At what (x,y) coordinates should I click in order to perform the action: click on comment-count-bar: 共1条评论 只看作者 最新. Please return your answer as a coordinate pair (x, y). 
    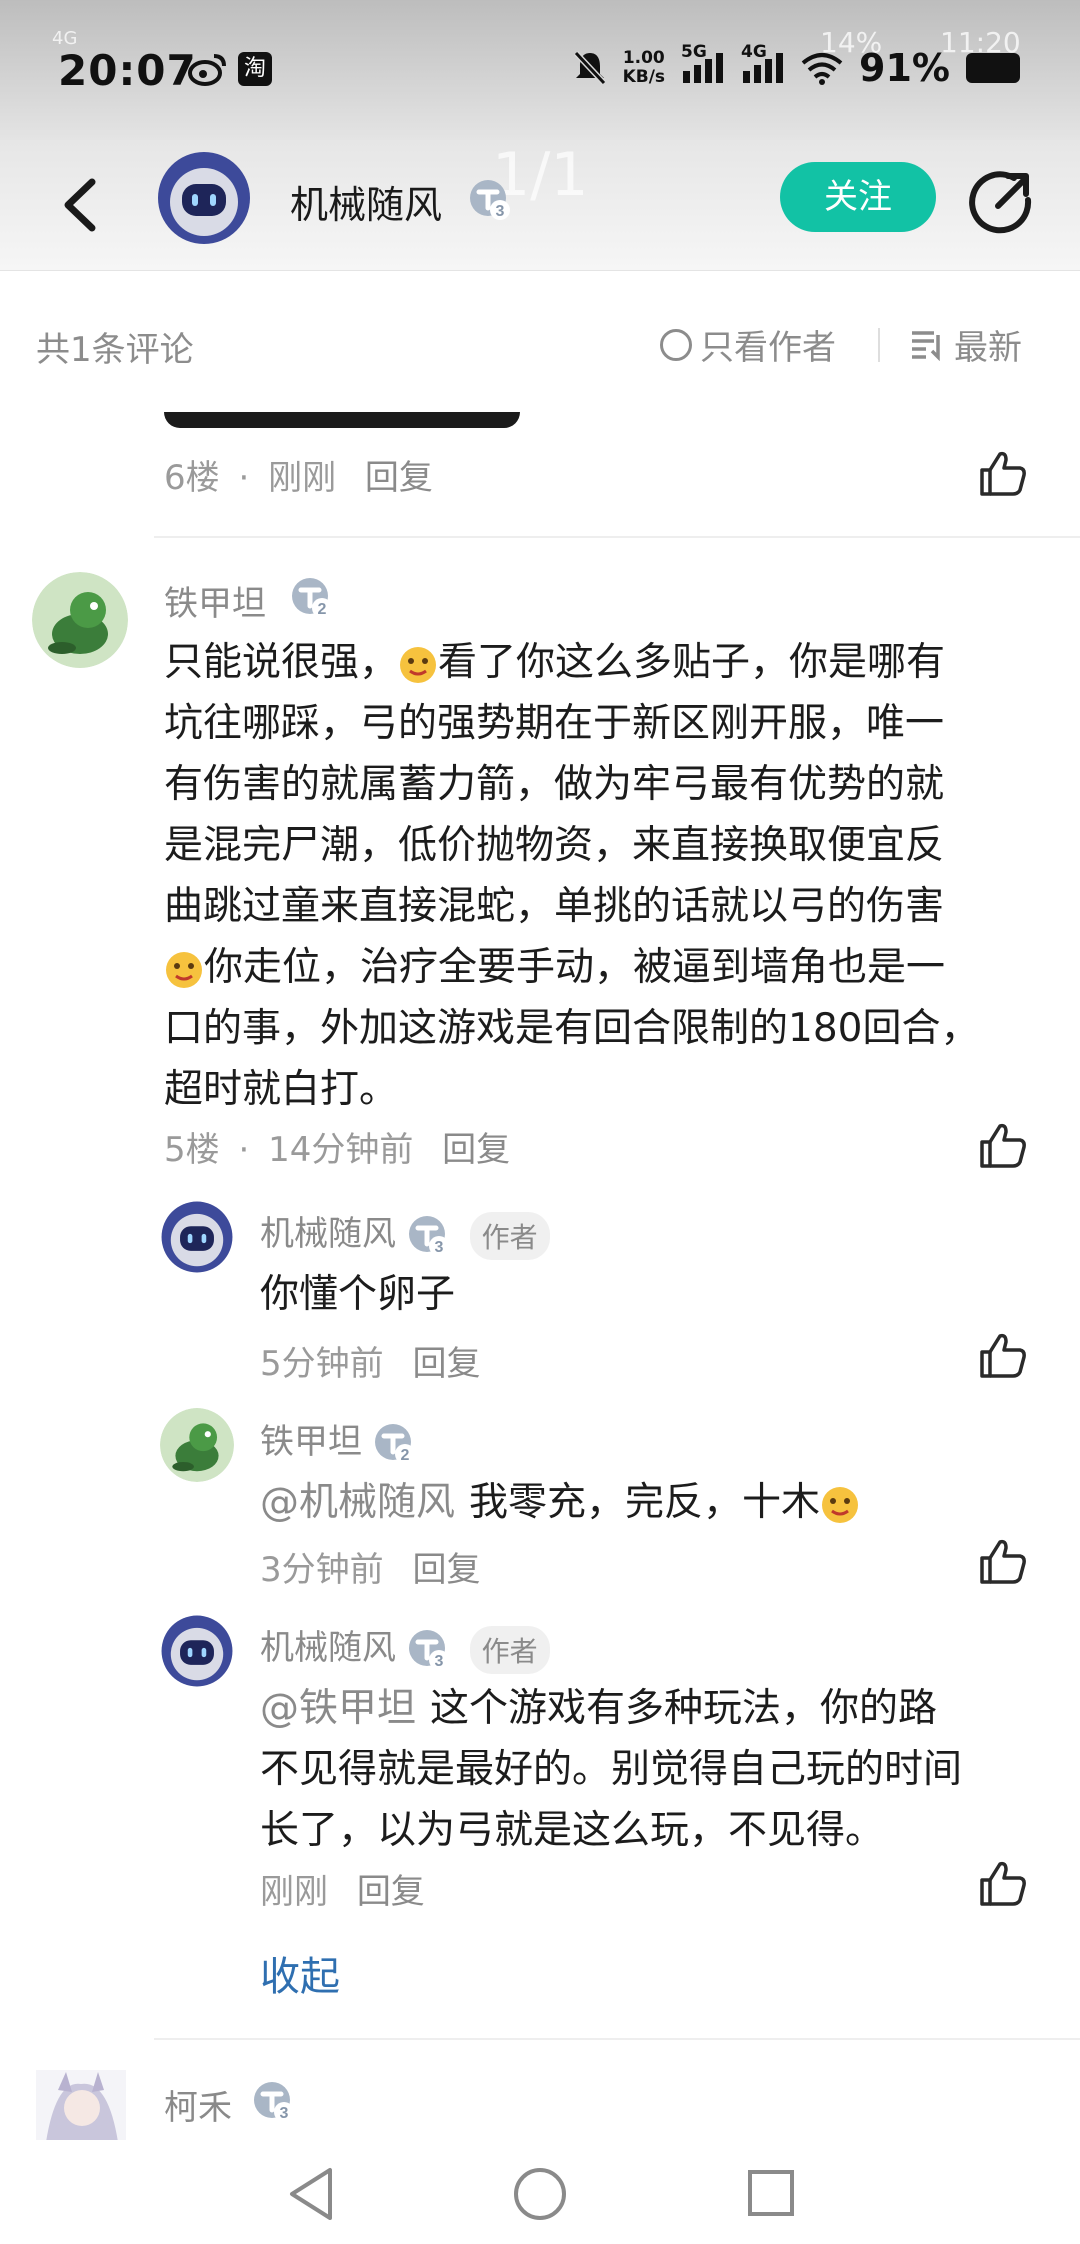
    Looking at the image, I should click on (540, 345).